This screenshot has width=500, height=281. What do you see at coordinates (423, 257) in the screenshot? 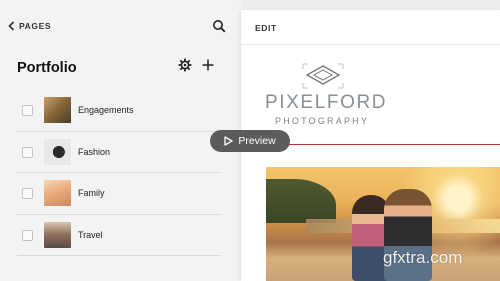
I see `watermark: gfxtra.com` at bounding box center [423, 257].